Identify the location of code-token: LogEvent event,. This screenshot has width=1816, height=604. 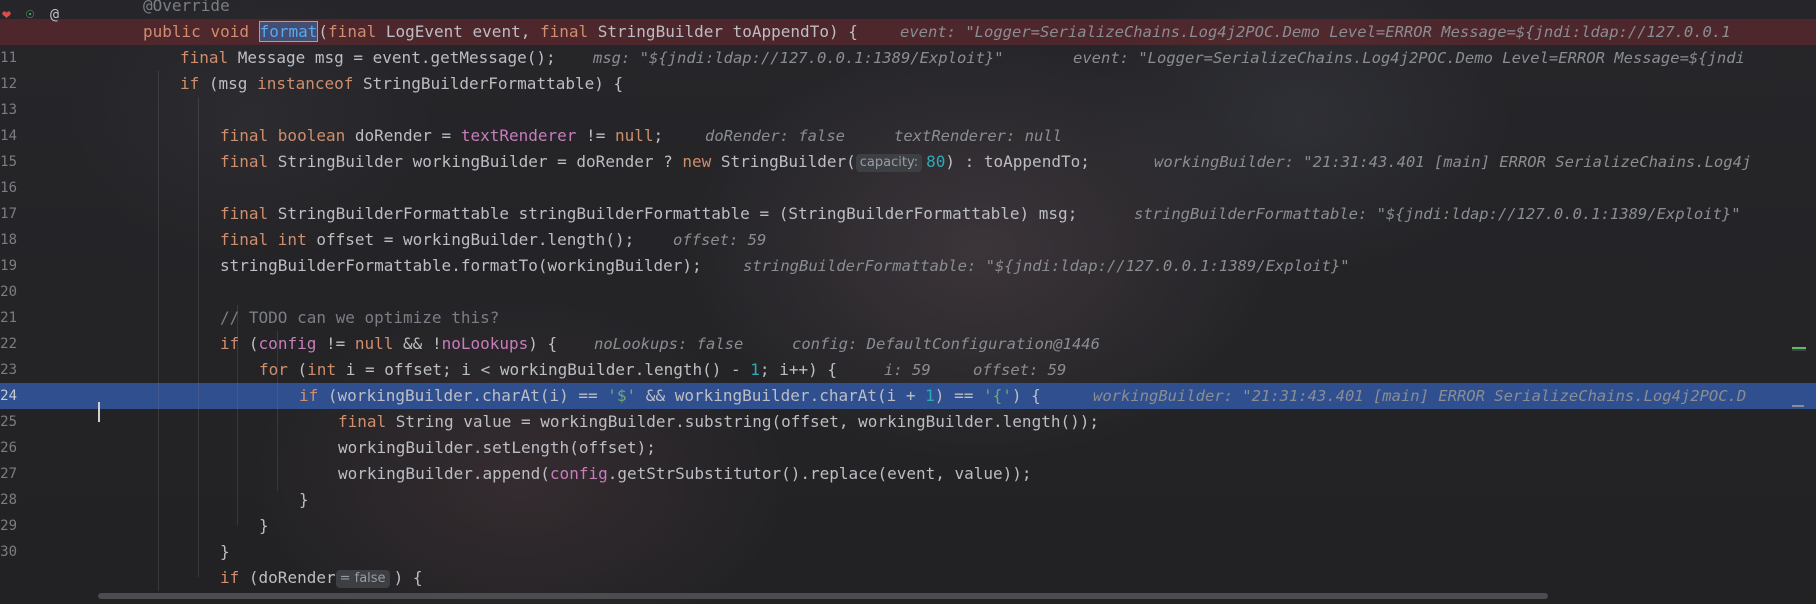
(462, 31).